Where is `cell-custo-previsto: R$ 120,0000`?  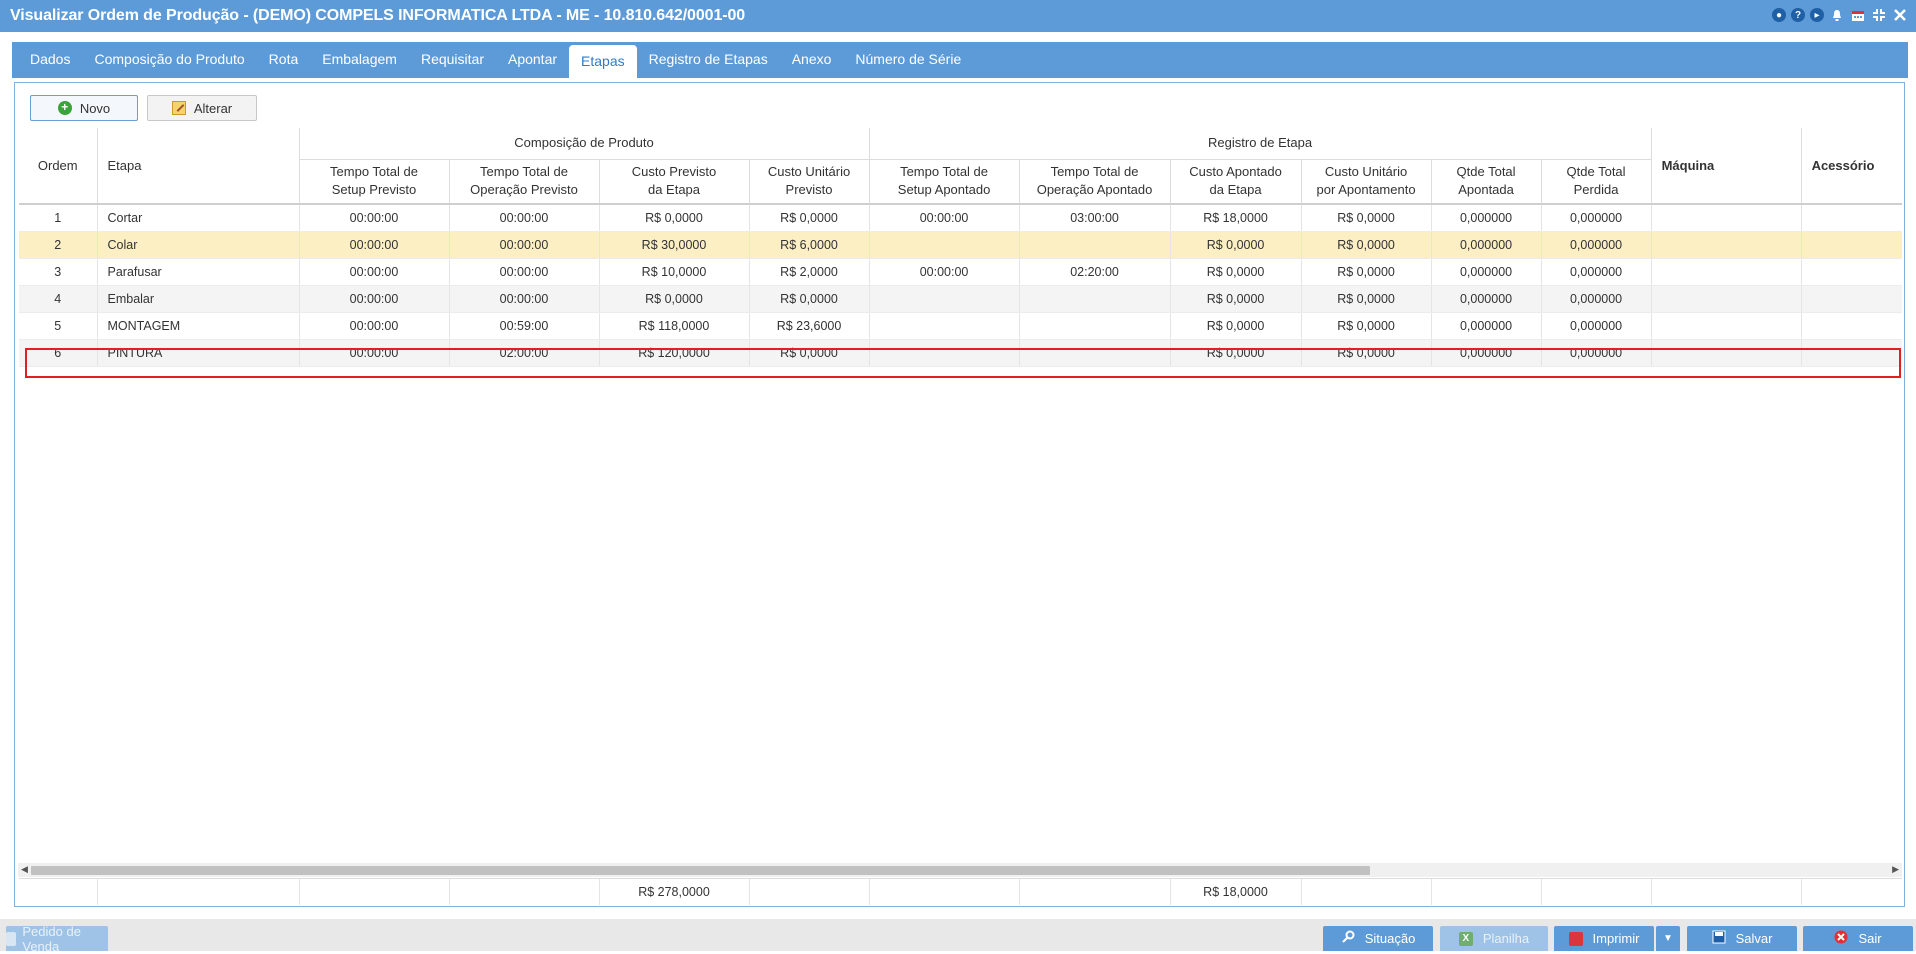
cell-custo-previsto: R$ 120,0000 is located at coordinates (674, 353).